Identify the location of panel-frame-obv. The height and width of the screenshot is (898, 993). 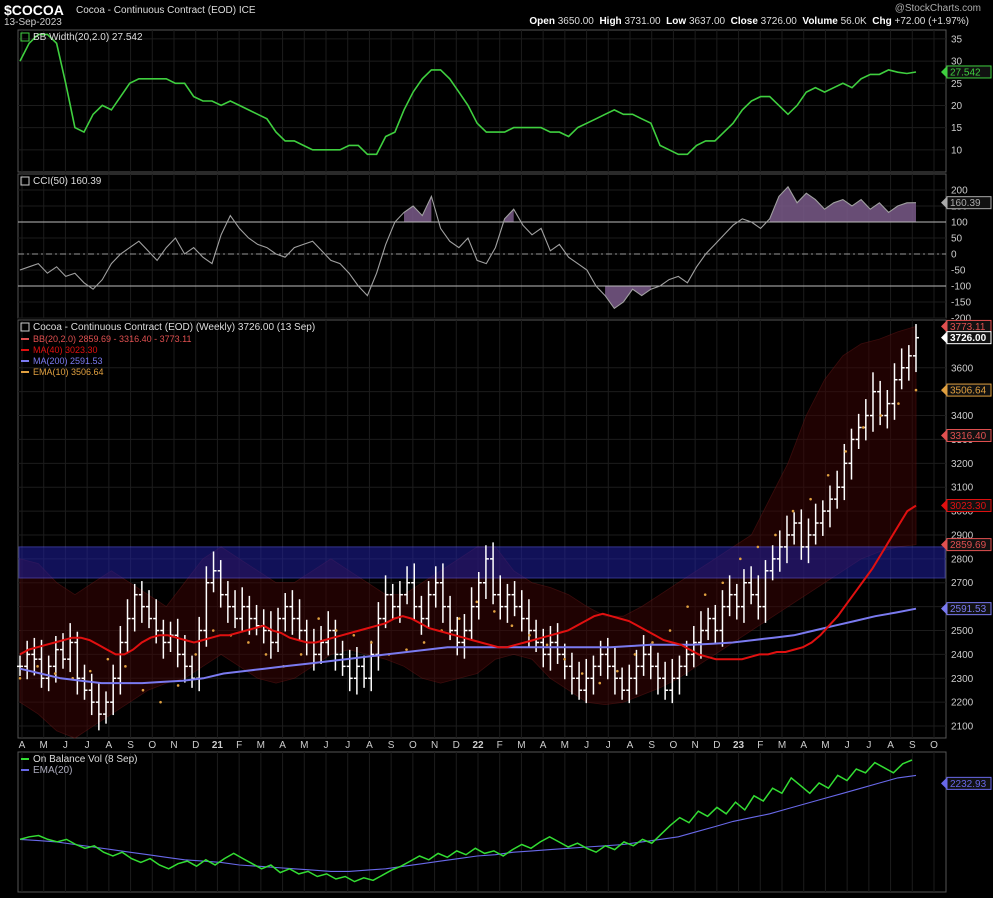
(482, 822).